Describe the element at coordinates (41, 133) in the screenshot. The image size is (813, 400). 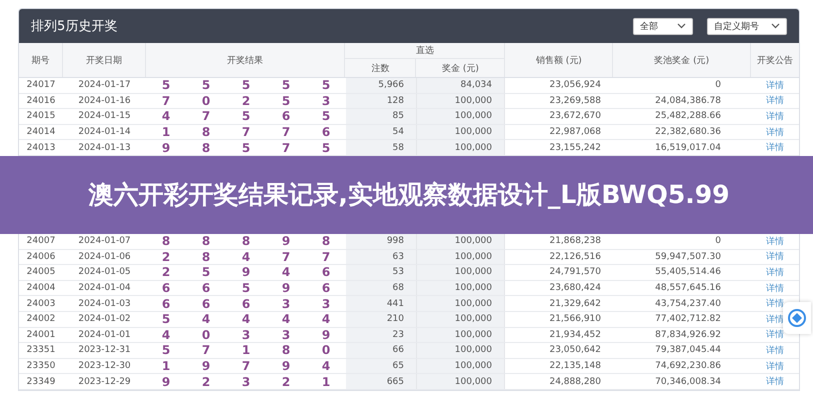
I see `table-cell-text: 24014` at that location.